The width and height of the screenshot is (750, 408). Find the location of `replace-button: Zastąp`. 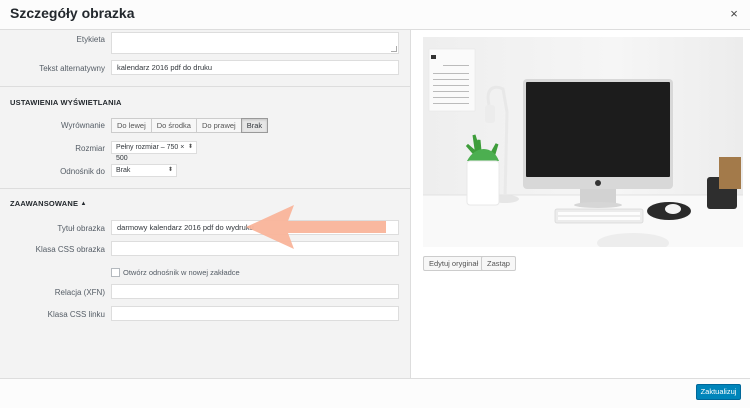

replace-button: Zastąp is located at coordinates (498, 263).